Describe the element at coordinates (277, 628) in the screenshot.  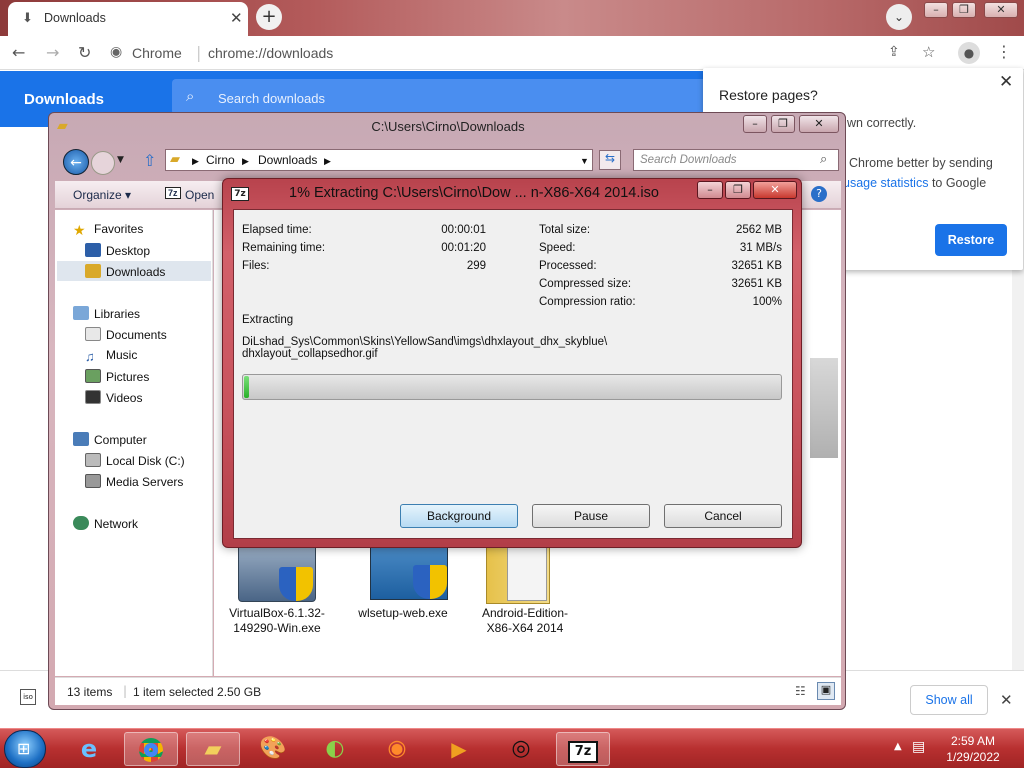
I see `file-name-line2: 149290-Win.exe` at that location.